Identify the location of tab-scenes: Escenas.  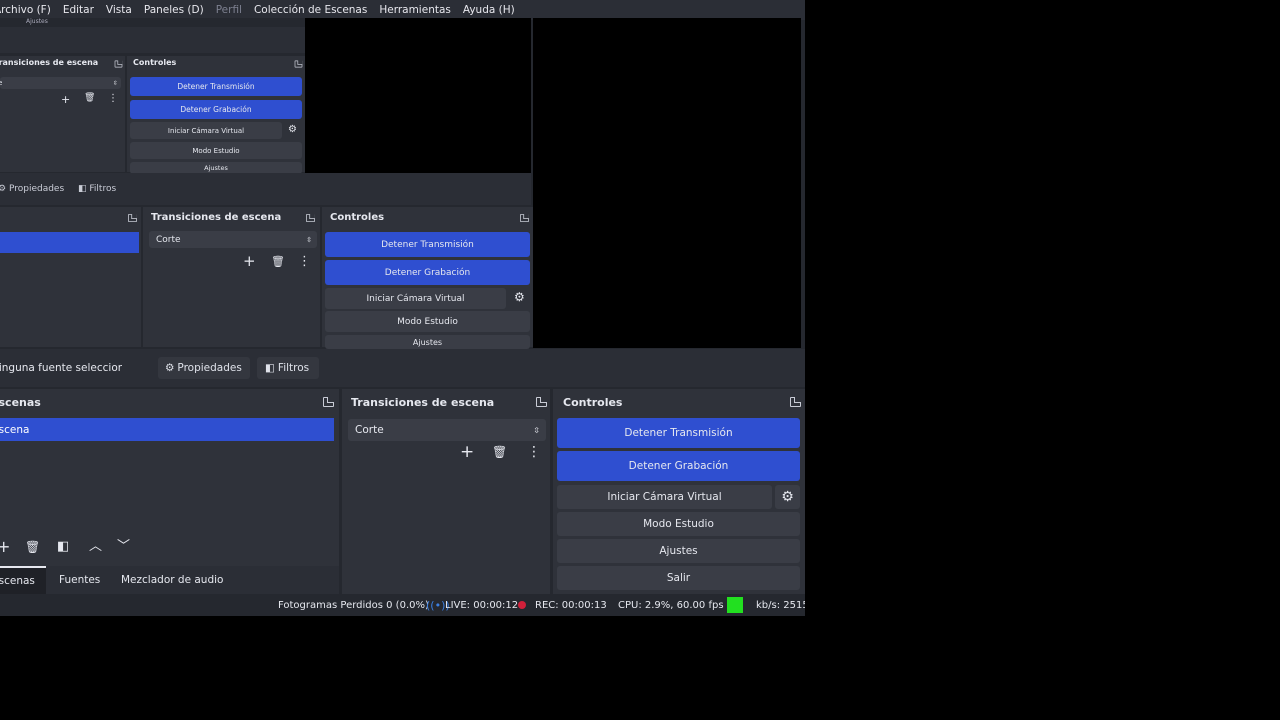
(23, 580).